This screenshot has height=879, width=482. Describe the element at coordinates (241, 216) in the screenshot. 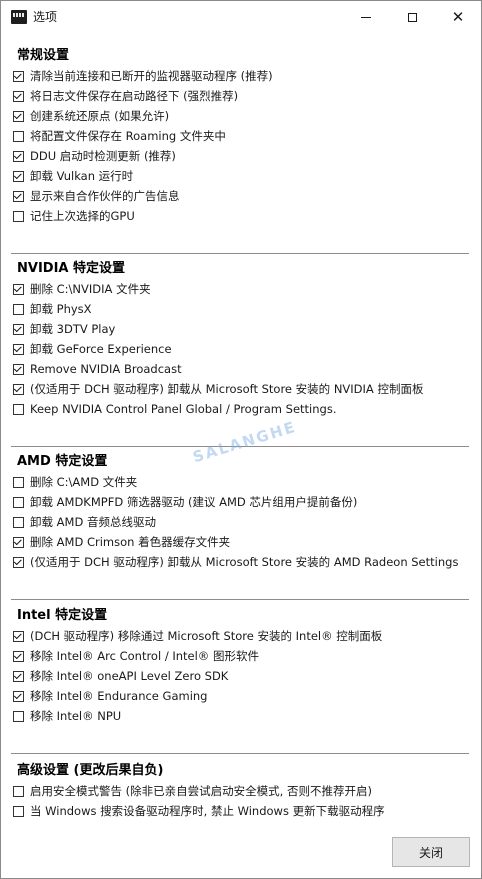

I see `option-general-8: 记住上次选择的GPU` at that location.